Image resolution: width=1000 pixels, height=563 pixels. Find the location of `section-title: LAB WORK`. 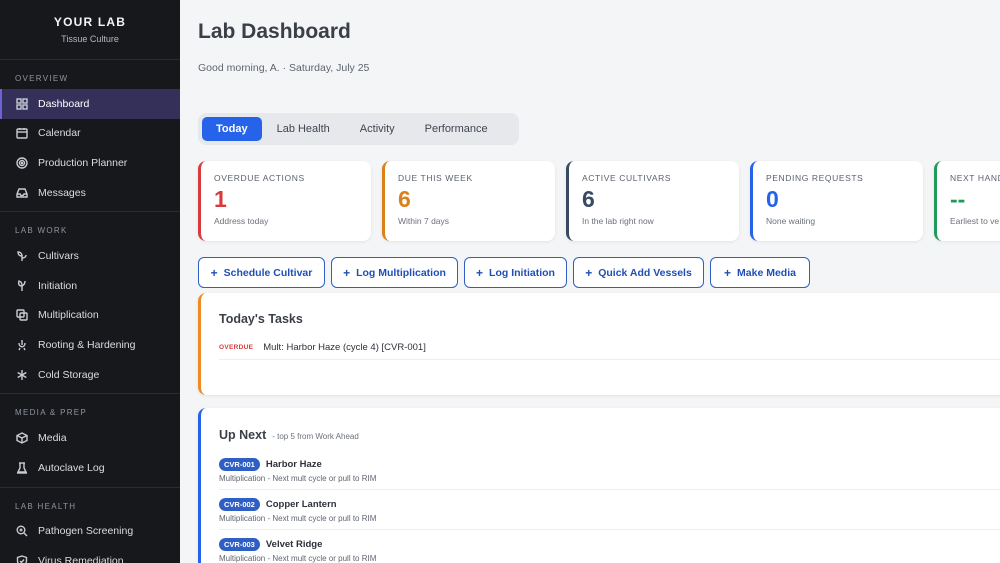

section-title: LAB WORK is located at coordinates (41, 231).